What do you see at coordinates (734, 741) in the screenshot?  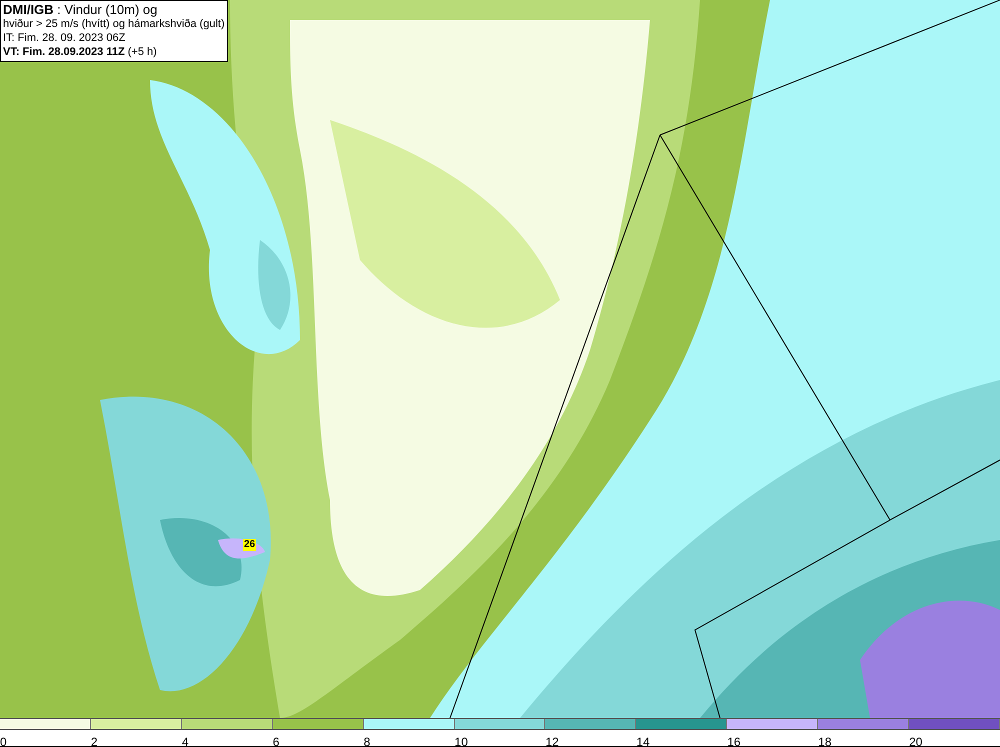 I see `legend-label: 16` at bounding box center [734, 741].